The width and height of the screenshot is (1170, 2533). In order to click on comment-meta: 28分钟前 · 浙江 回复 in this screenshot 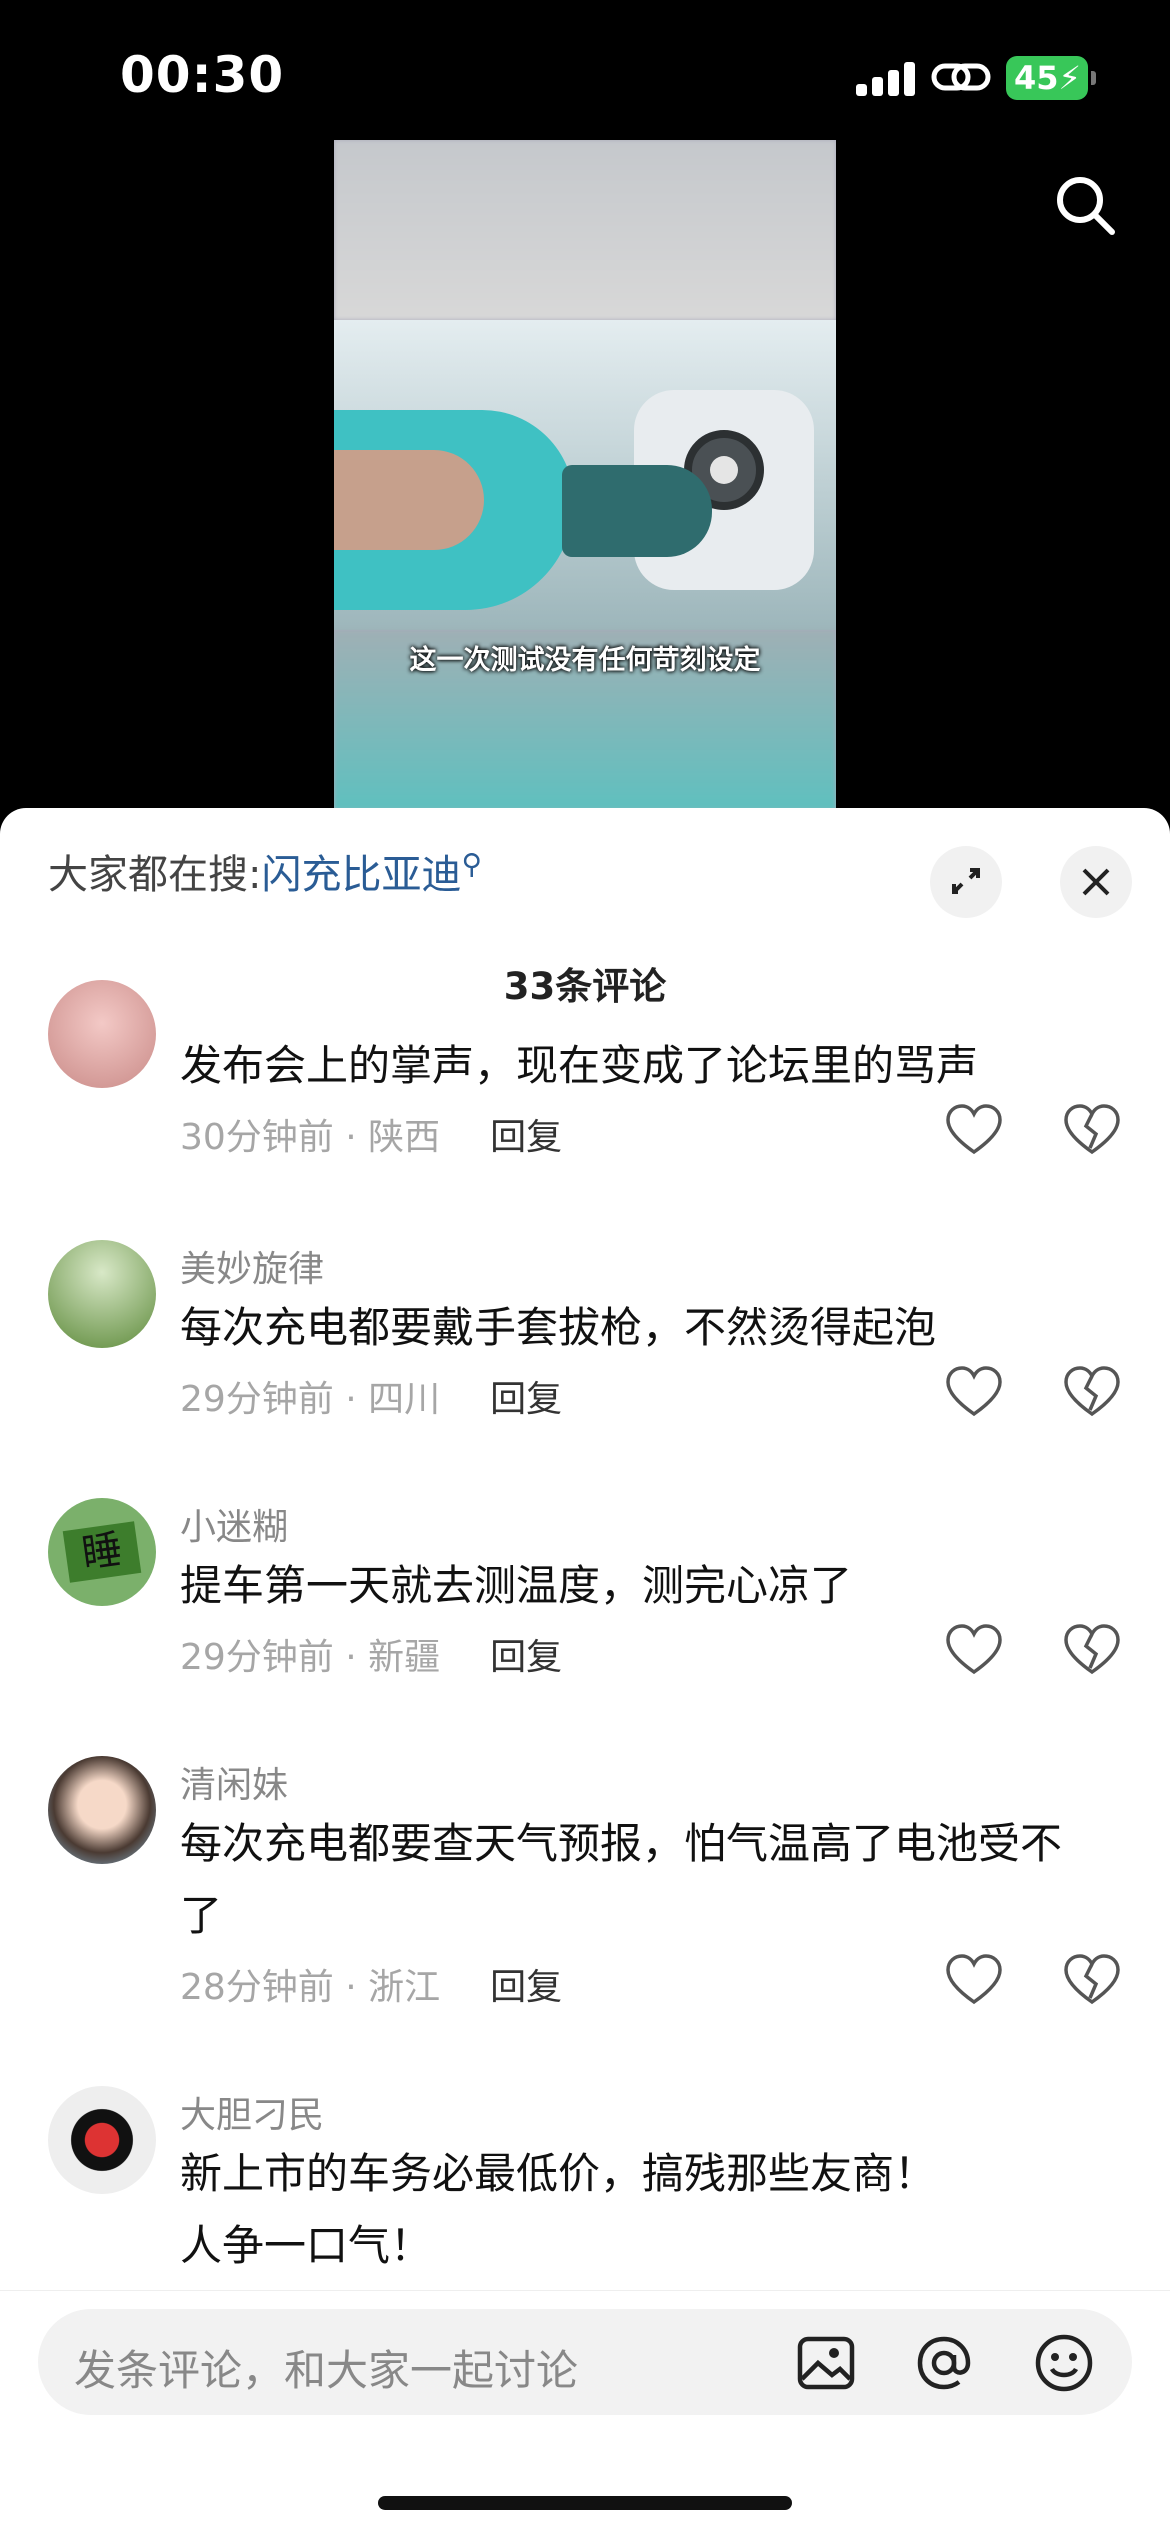, I will do `click(371, 1984)`.